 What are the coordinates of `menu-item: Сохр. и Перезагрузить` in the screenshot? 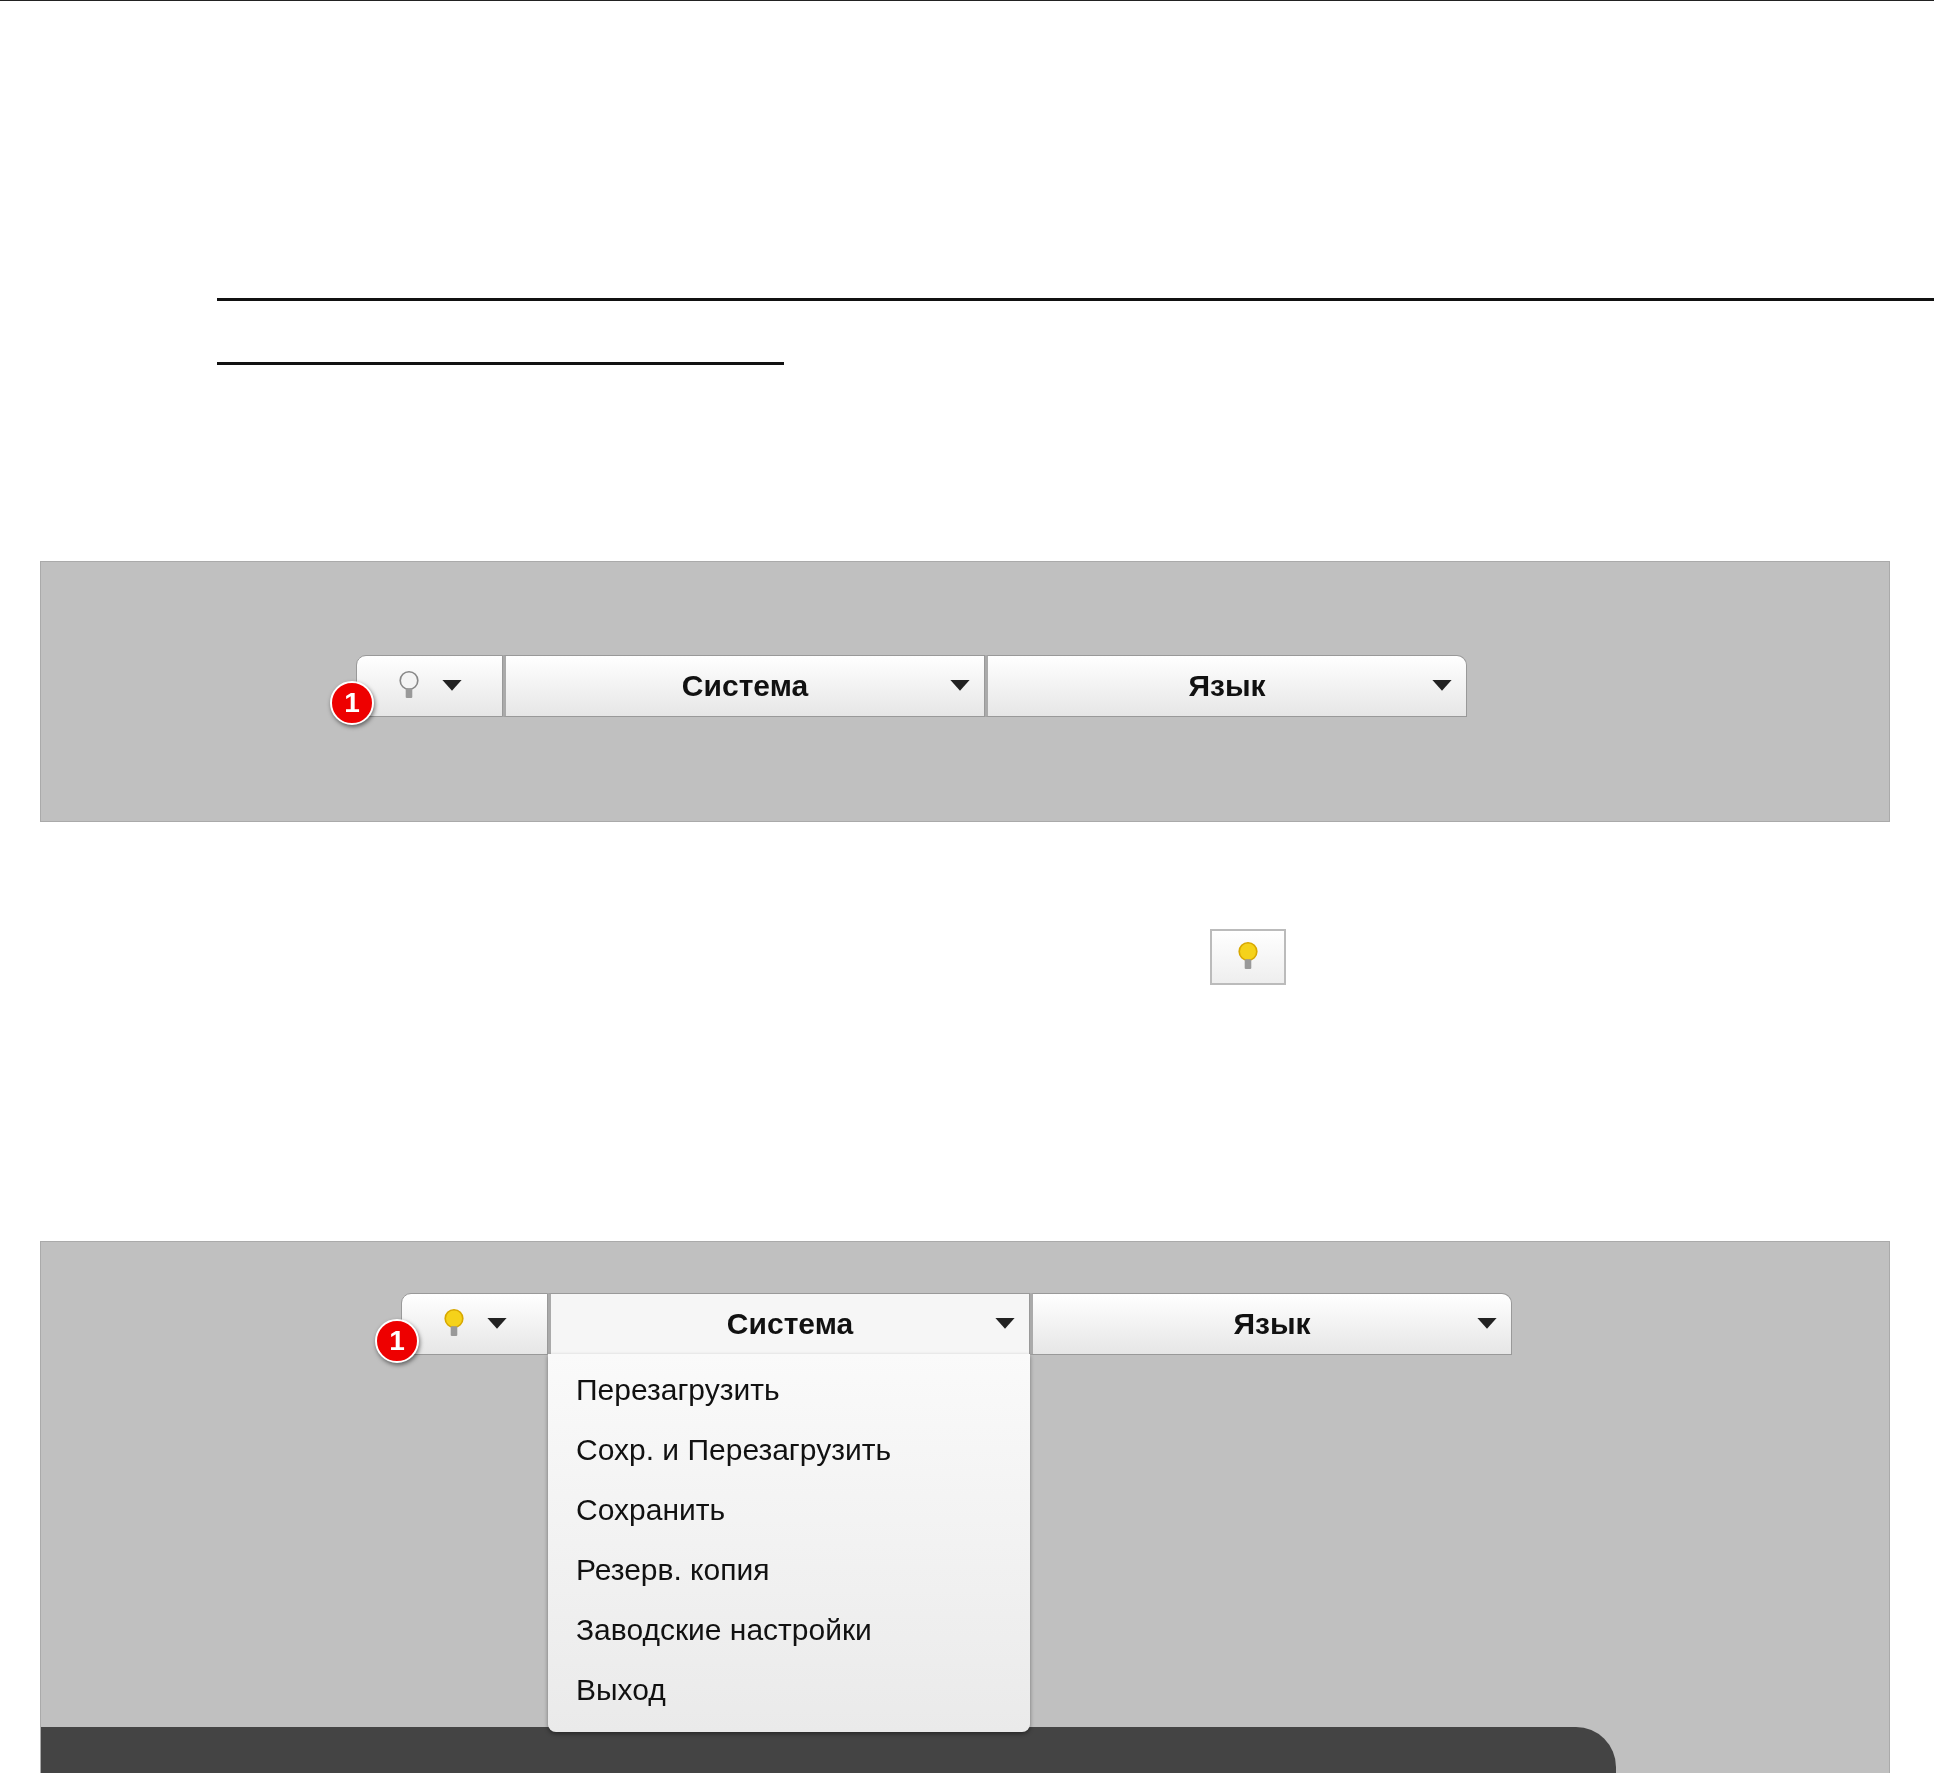 It's located at (789, 1450).